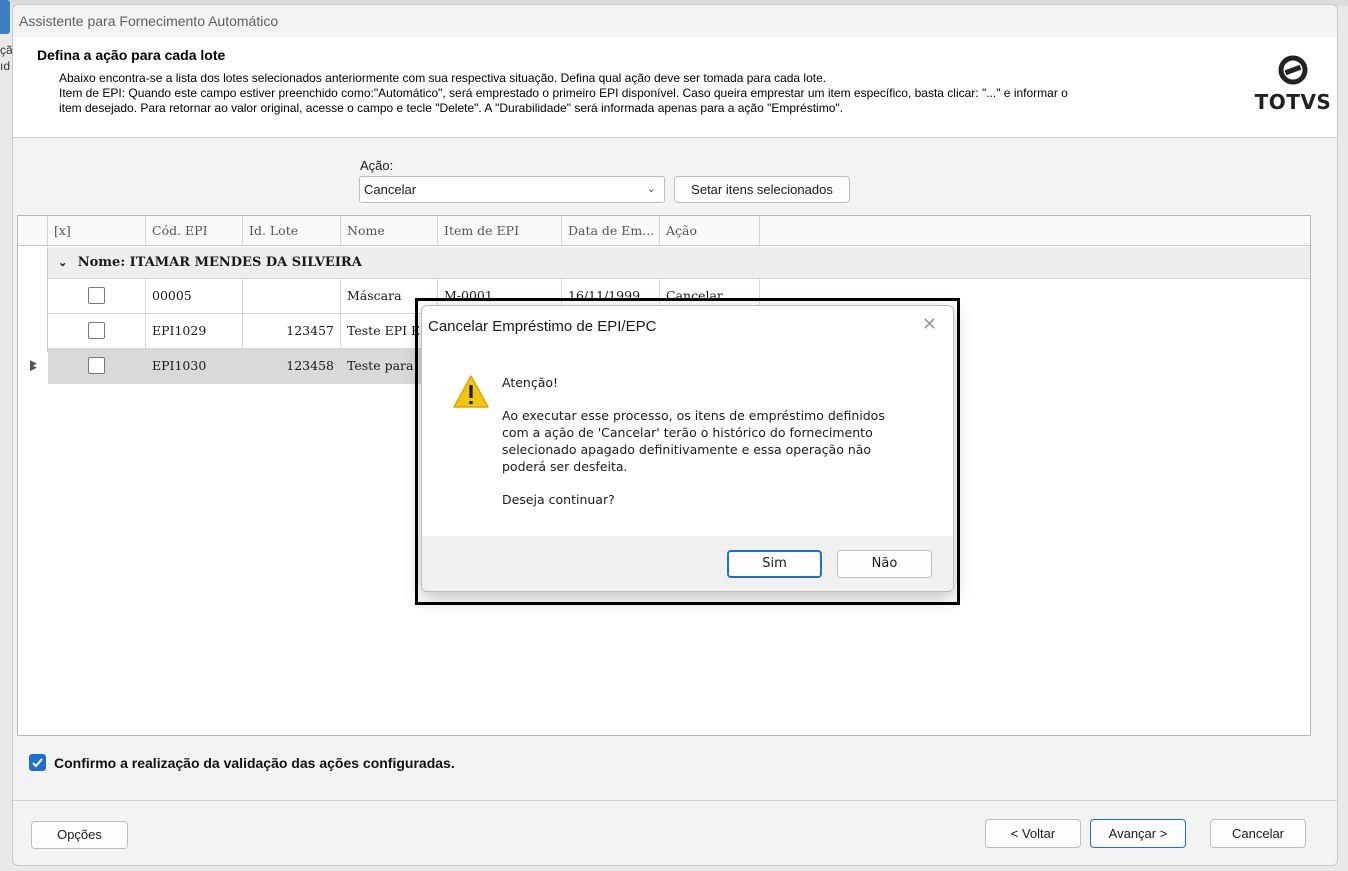  What do you see at coordinates (565, 466) in the screenshot?
I see `dialog-message-line: poderá ser desfeita.` at bounding box center [565, 466].